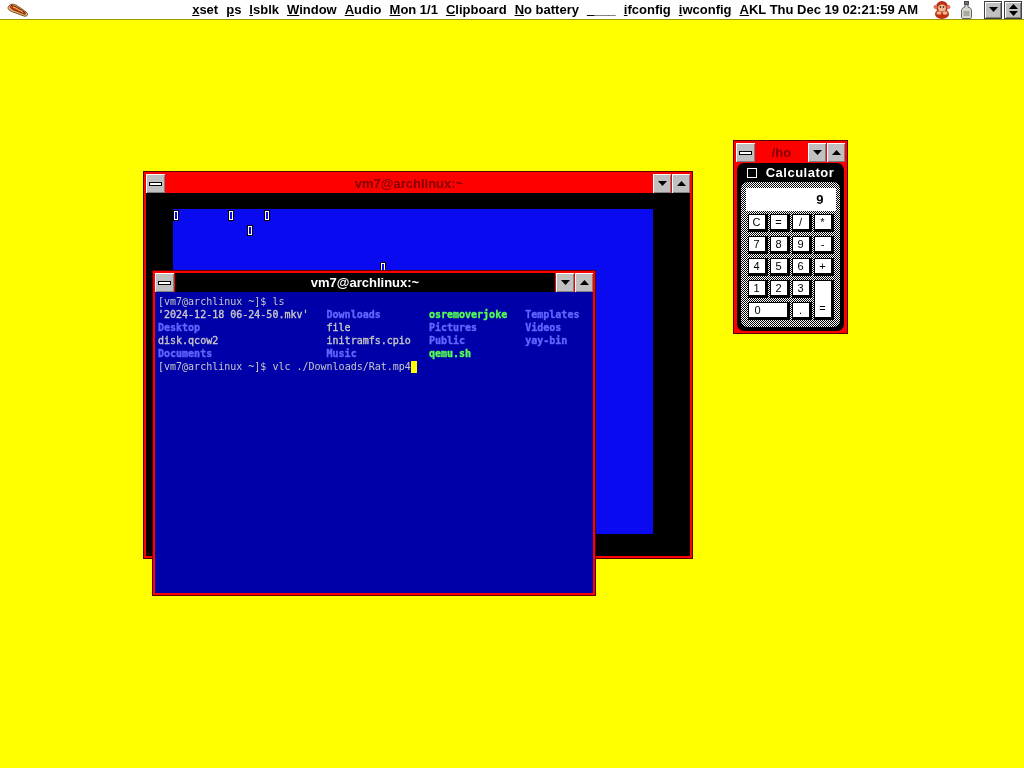  What do you see at coordinates (264, 9) in the screenshot?
I see `menu-item: lsblk` at bounding box center [264, 9].